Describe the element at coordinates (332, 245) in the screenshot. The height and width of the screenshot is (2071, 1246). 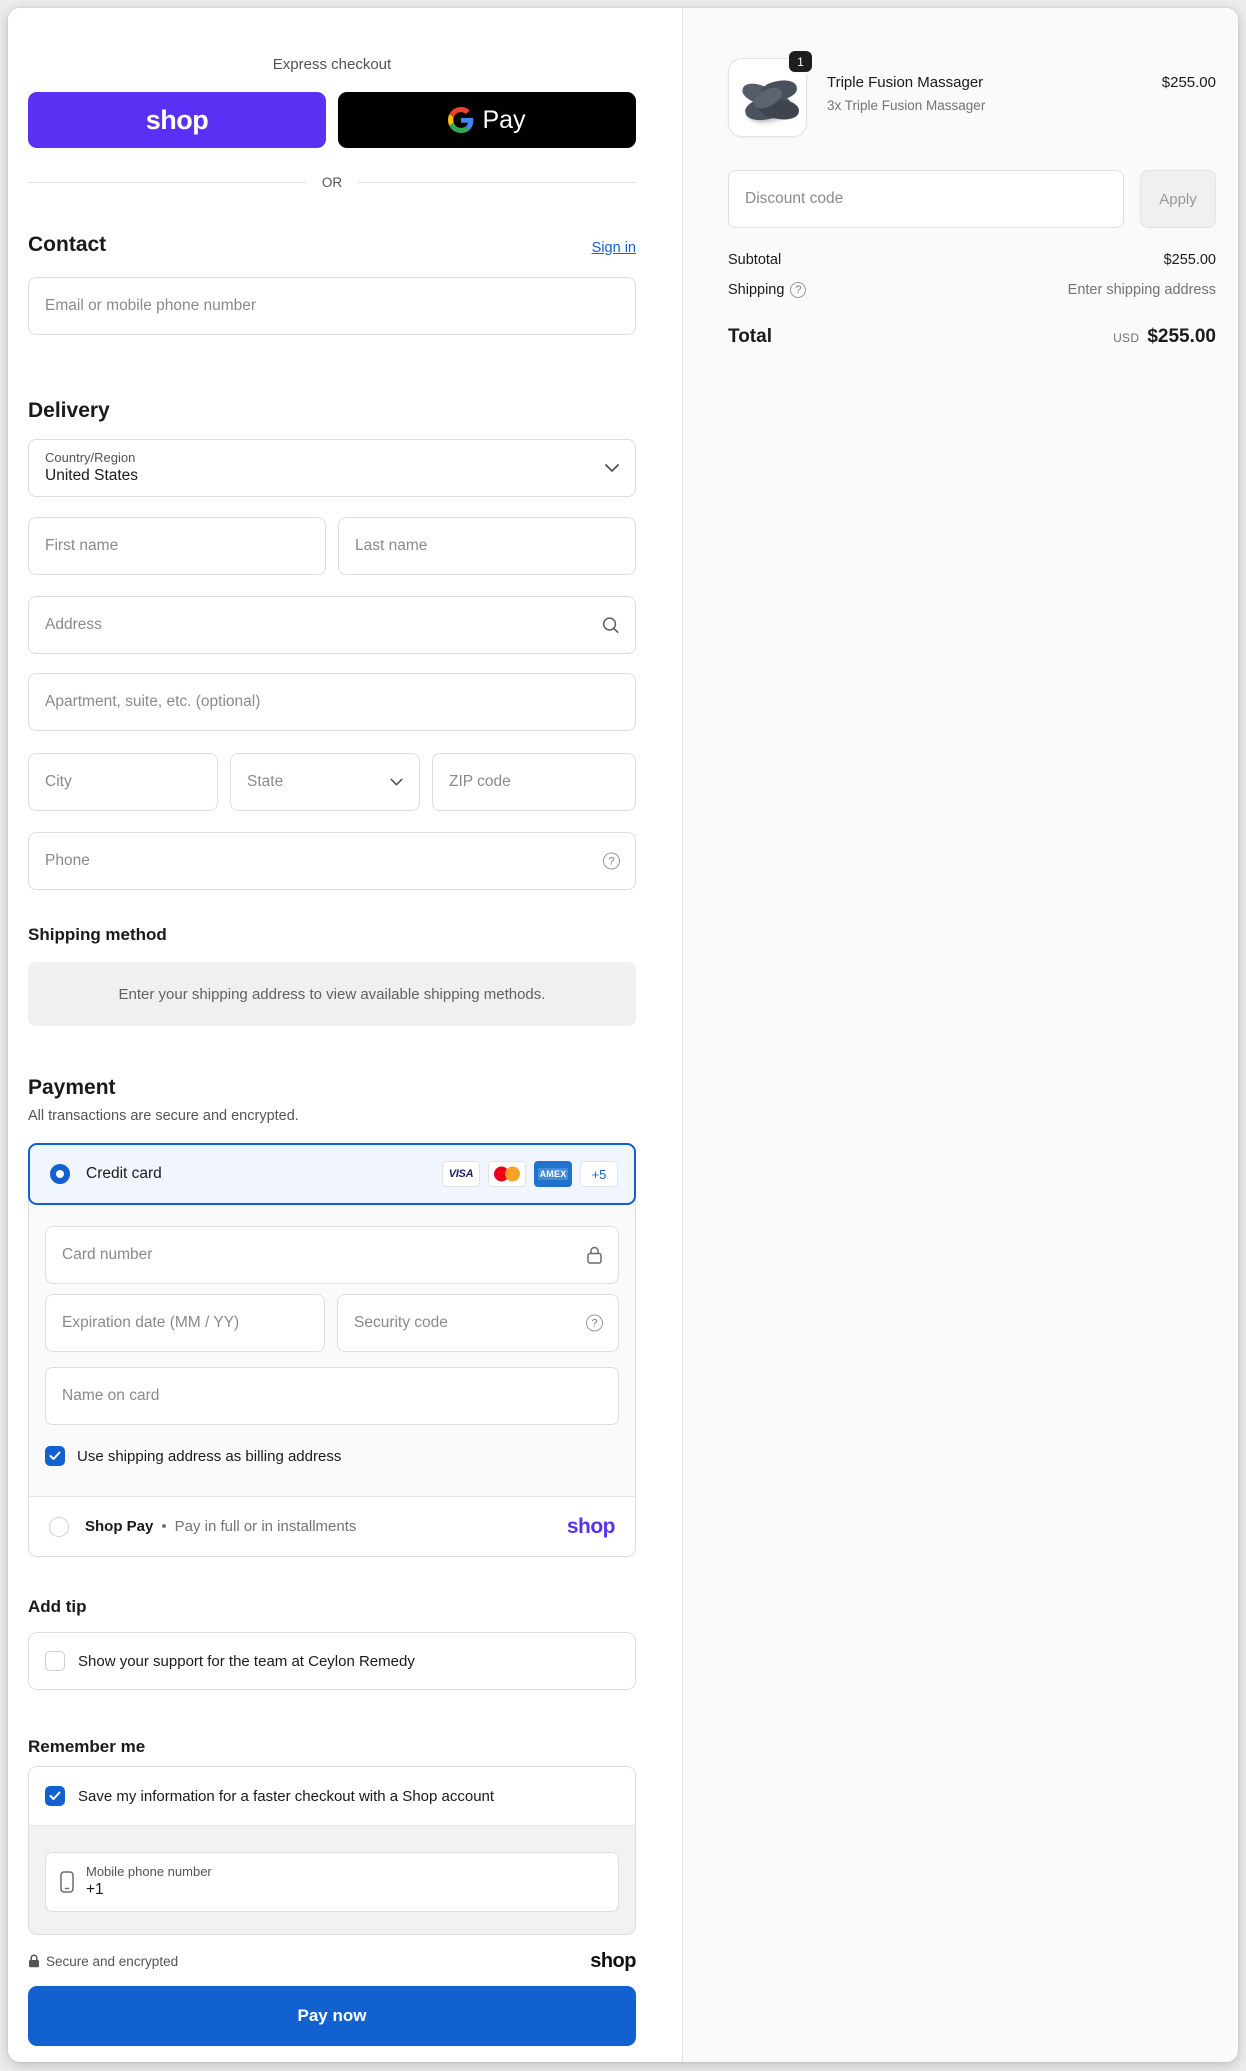
I see `contact-header: Contact Sign in` at that location.